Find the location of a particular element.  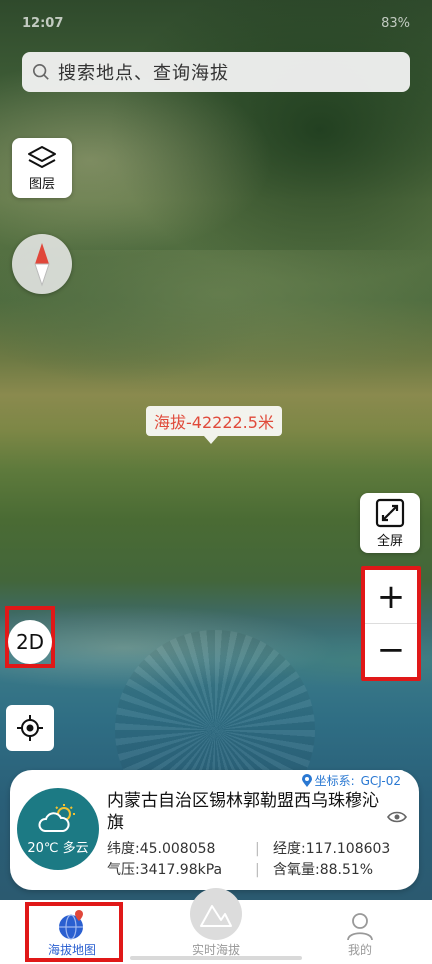

address-text: 内蒙古自治区锡林郭勒盟西乌珠穆沁旗 is located at coordinates (243, 812).